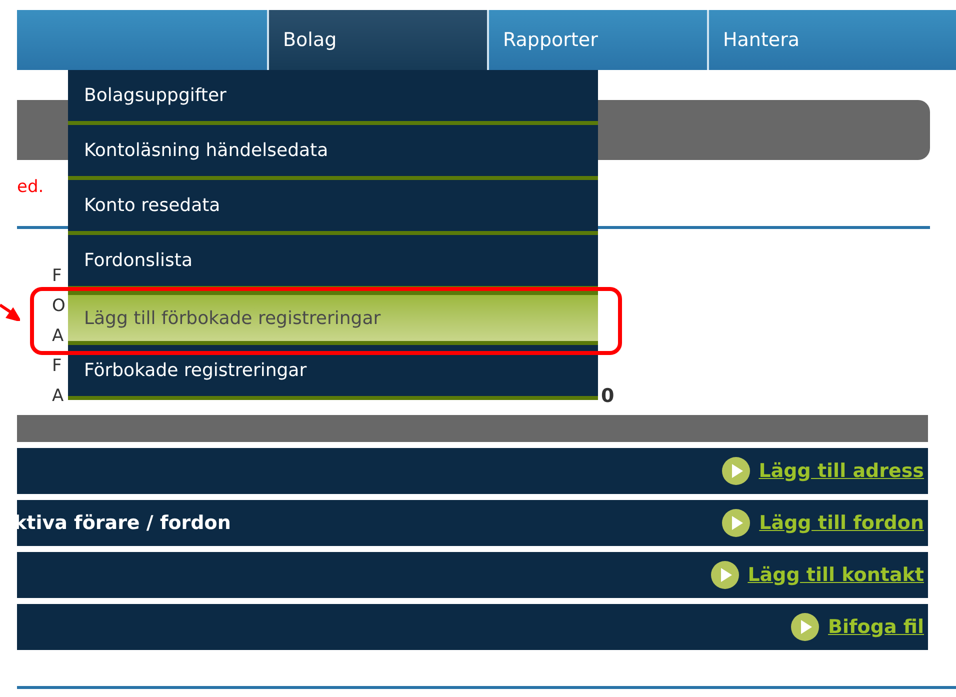 The height and width of the screenshot is (697, 956). Describe the element at coordinates (333, 207) in the screenshot. I see `menu-item: Konto resedata` at that location.